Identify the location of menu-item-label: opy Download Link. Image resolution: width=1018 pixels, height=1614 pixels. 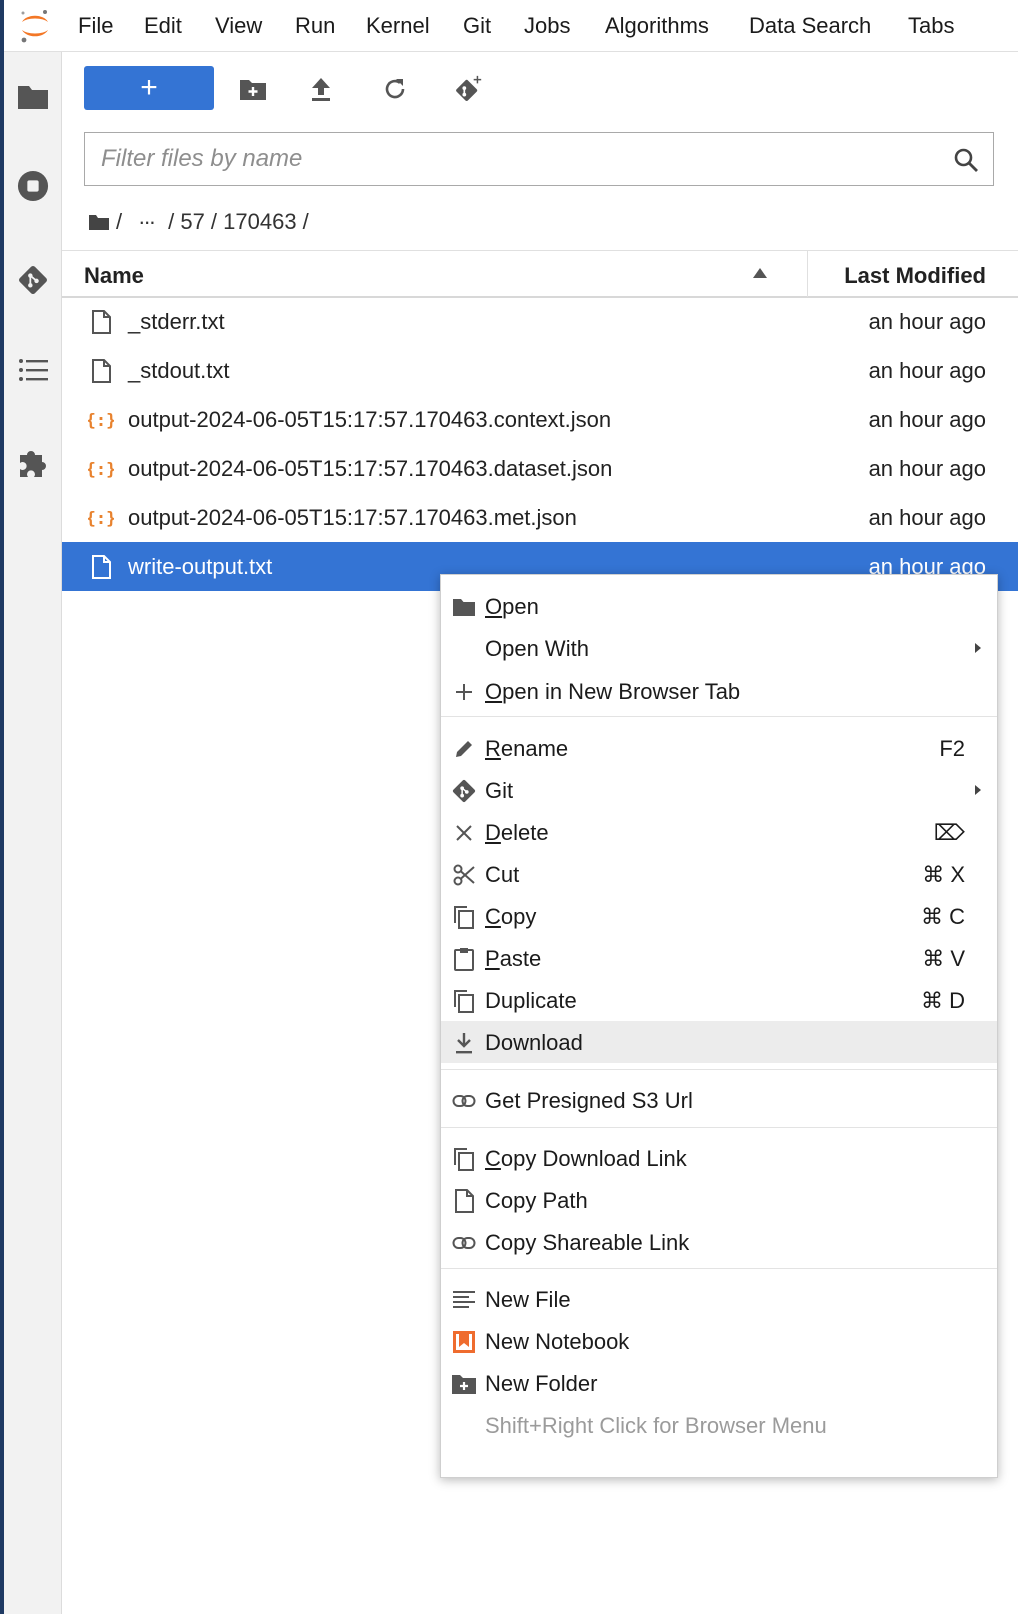
(593, 1158).